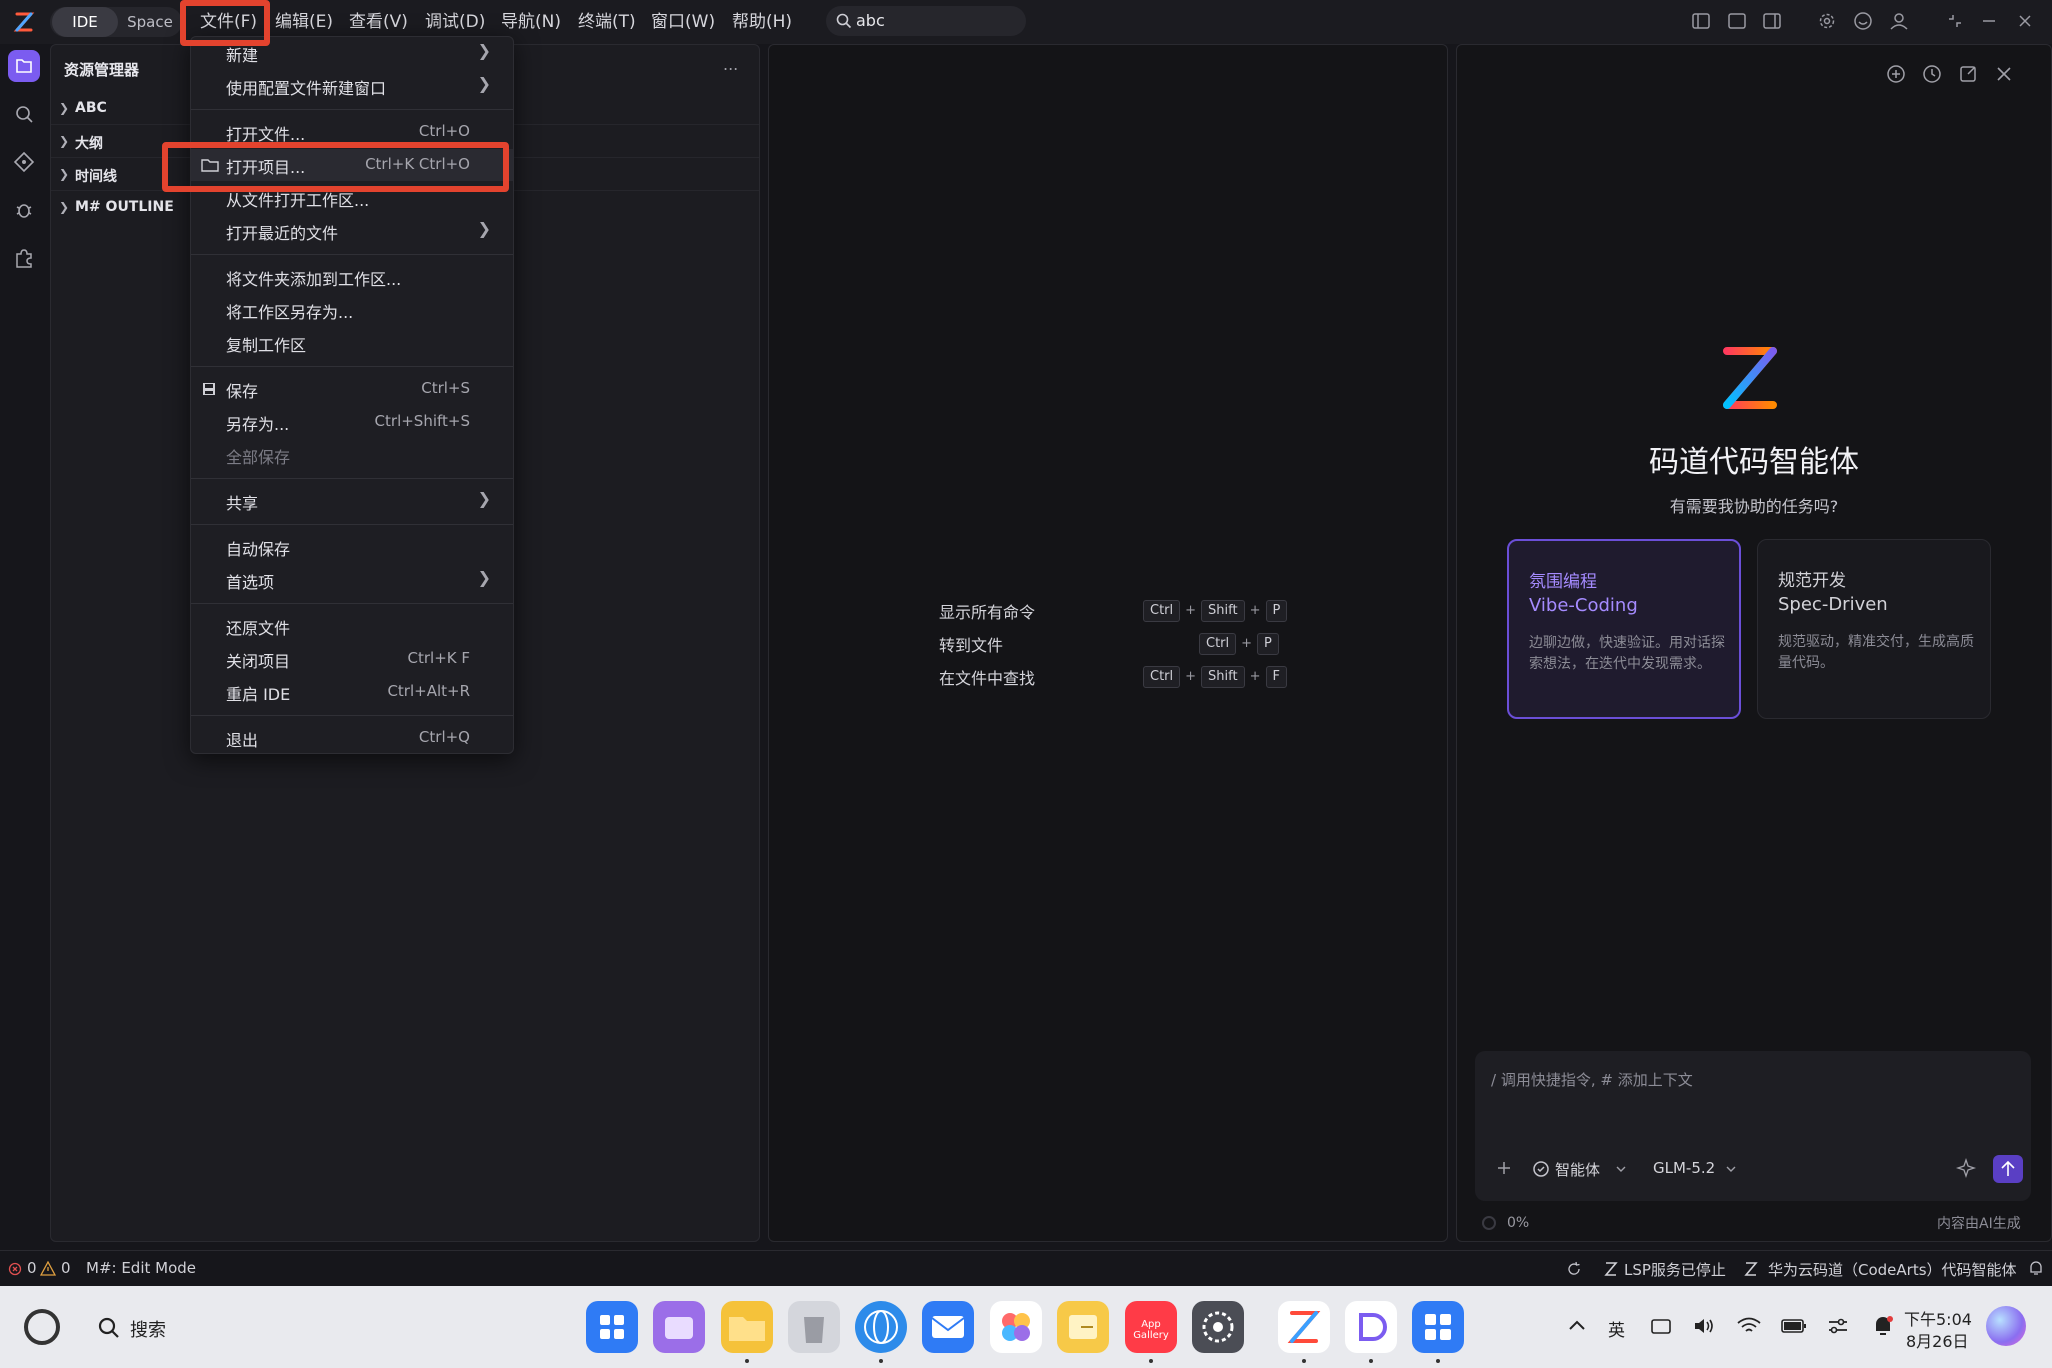  Describe the element at coordinates (2036, 1268) in the screenshot. I see `notification-bell-icon` at that location.